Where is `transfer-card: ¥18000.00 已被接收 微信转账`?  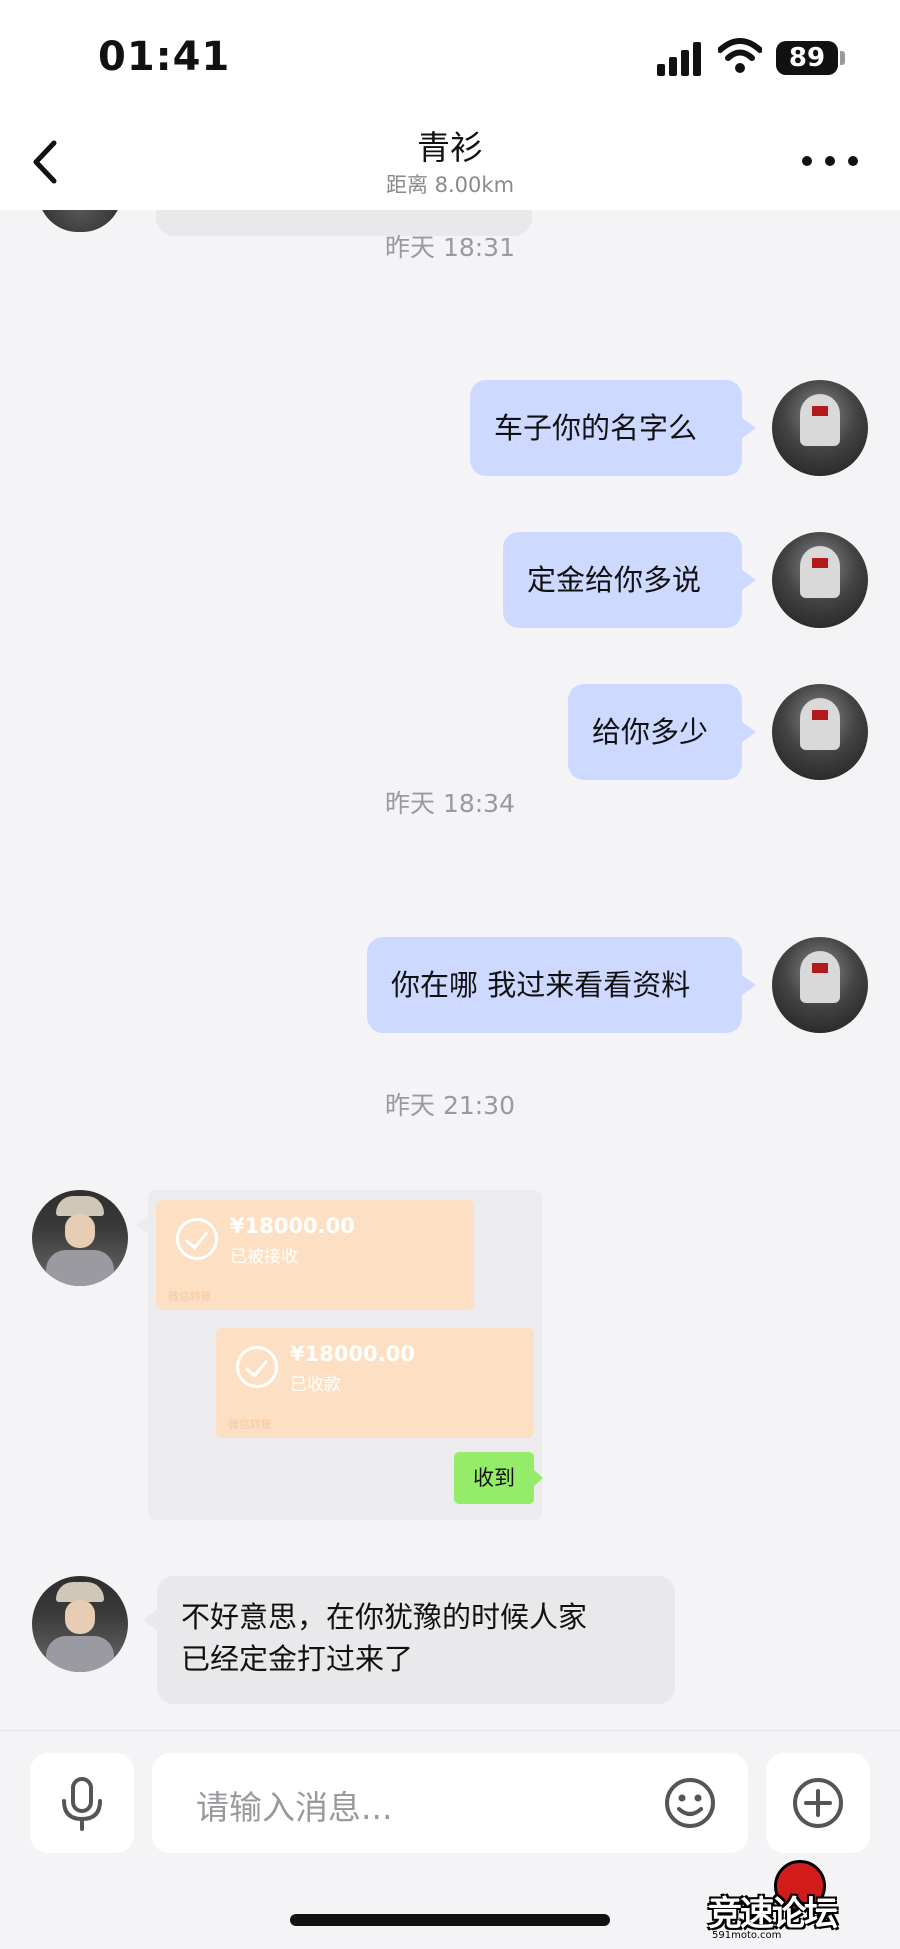
transfer-card: ¥18000.00 已被接收 微信转账 is located at coordinates (315, 1255).